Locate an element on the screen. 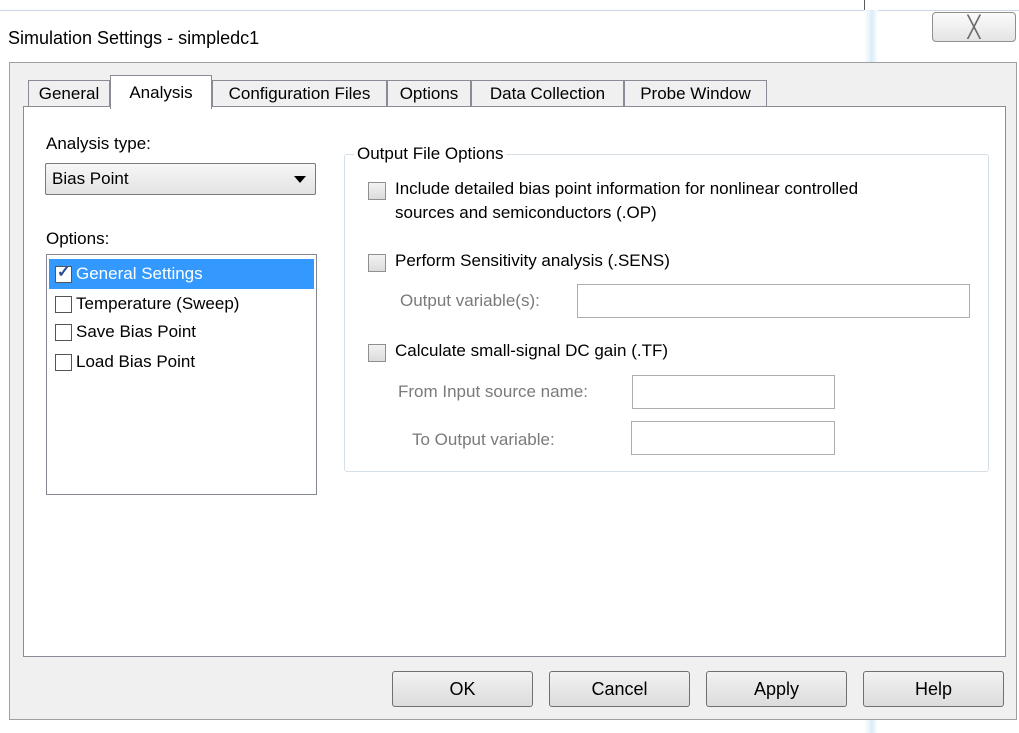 Image resolution: width=1019 pixels, height=733 pixels. tab-probe-window: Probe Window is located at coordinates (695, 93).